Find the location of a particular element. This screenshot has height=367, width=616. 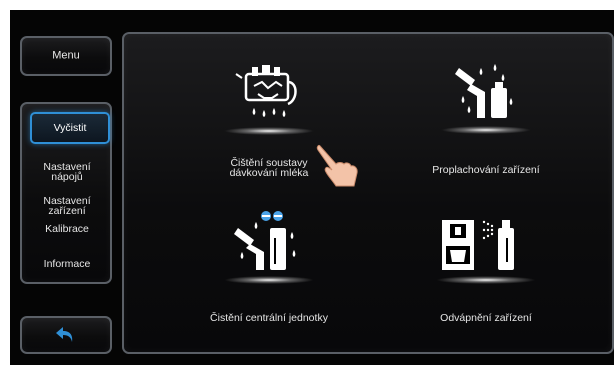

tile-label: Odvápnění zařízení is located at coordinates (486, 318).